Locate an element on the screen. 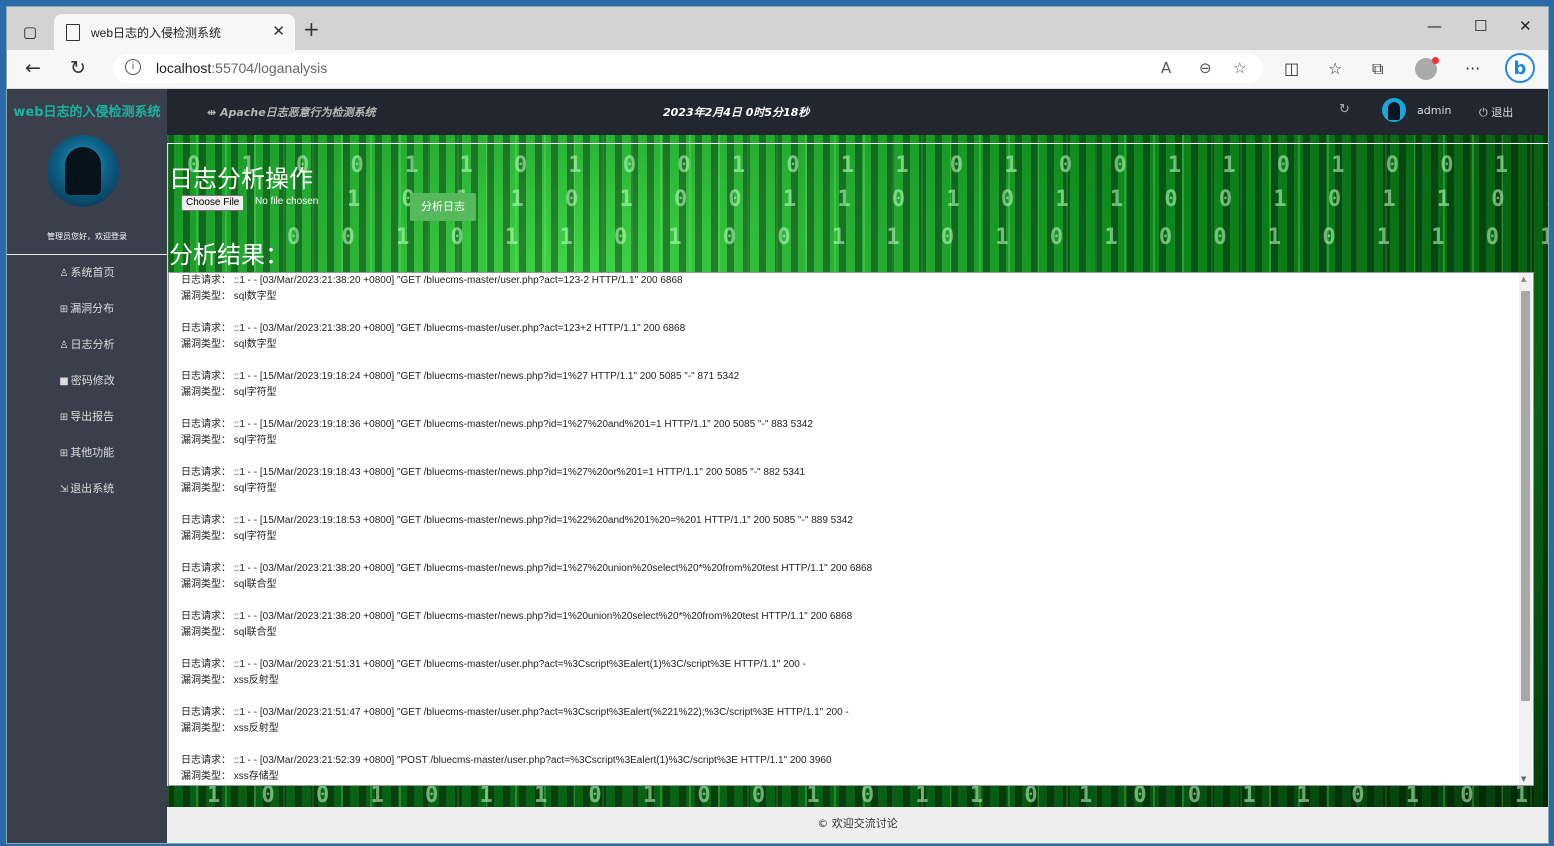 This screenshot has height=846, width=1554. info-icon: i is located at coordinates (133, 67).